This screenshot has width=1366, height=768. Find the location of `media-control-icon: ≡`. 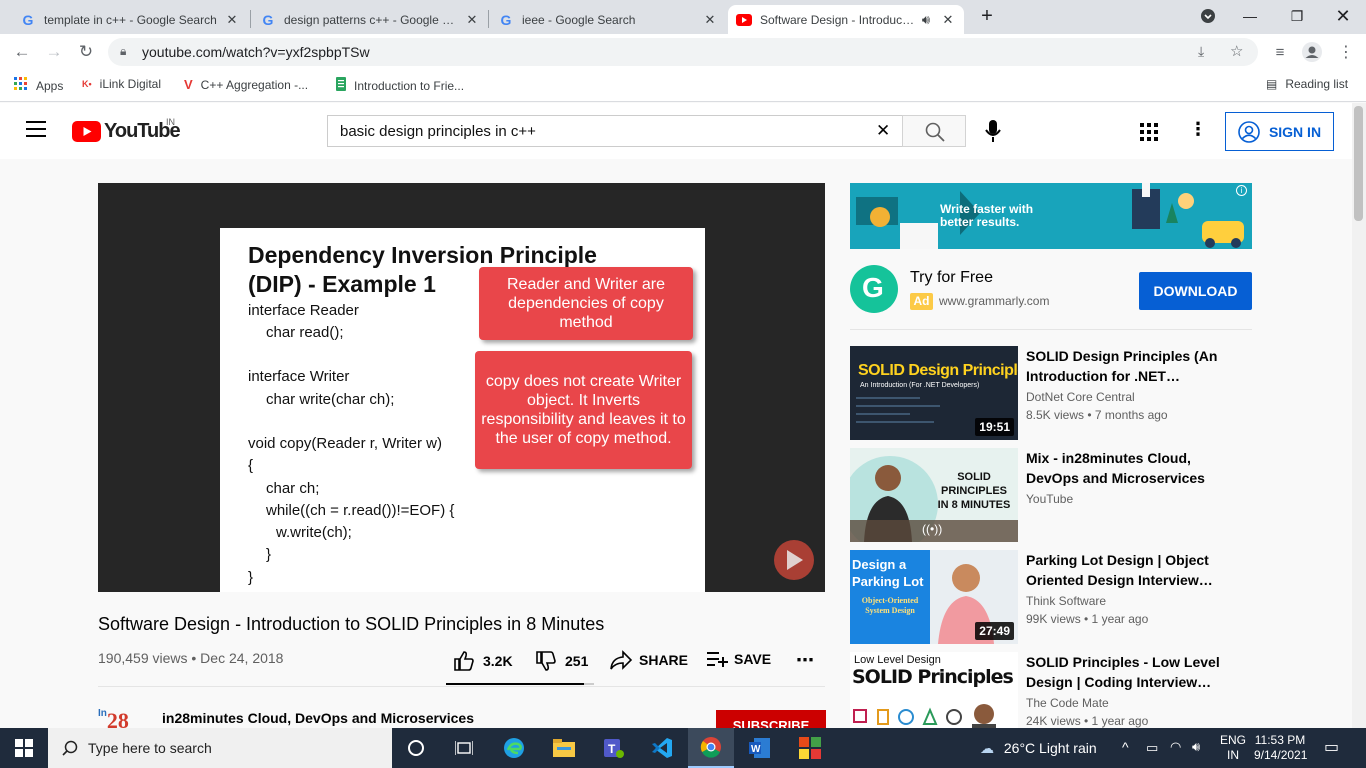

media-control-icon: ≡ is located at coordinates (1280, 52).